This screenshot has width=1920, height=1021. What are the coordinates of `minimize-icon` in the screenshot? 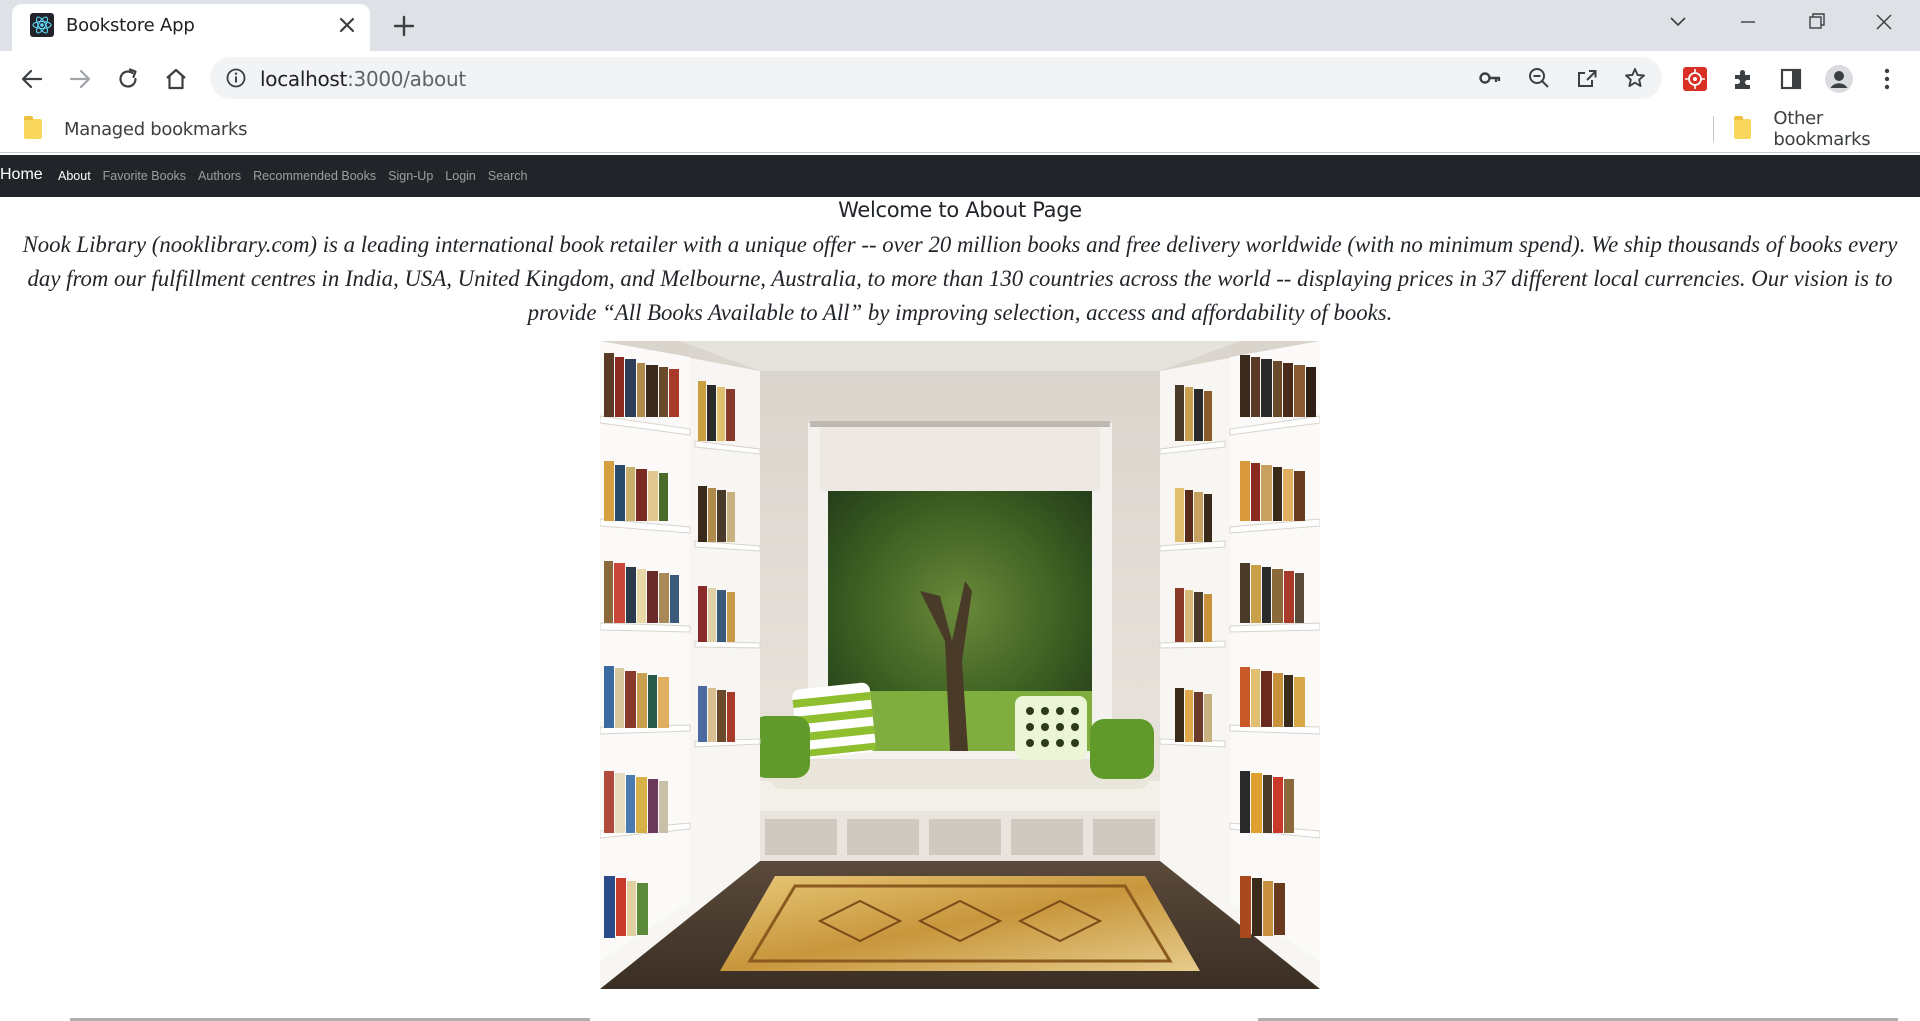 It's located at (1748, 22).